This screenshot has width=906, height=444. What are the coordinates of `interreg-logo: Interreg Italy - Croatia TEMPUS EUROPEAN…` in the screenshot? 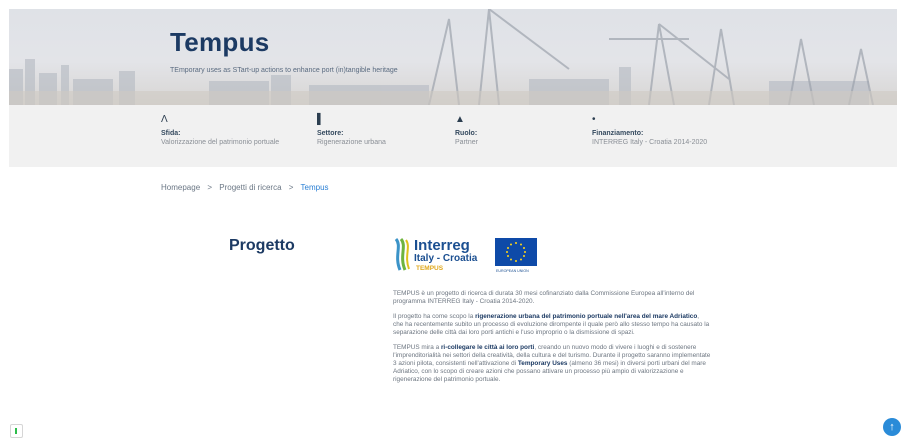 It's located at (466, 255).